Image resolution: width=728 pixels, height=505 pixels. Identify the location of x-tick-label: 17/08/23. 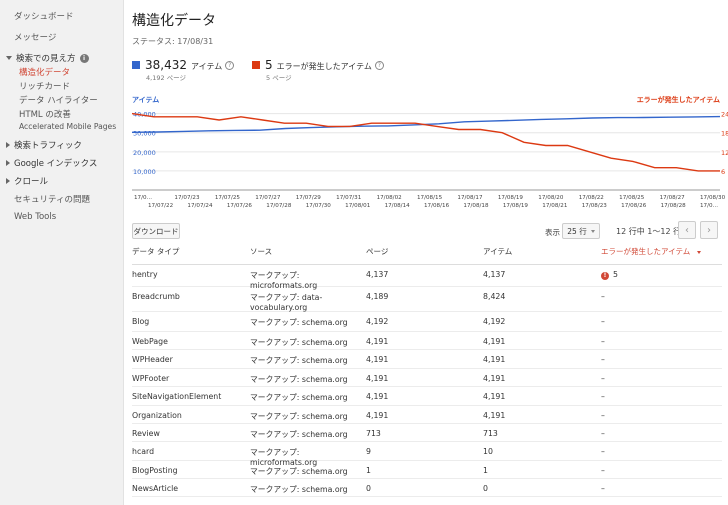
(595, 206).